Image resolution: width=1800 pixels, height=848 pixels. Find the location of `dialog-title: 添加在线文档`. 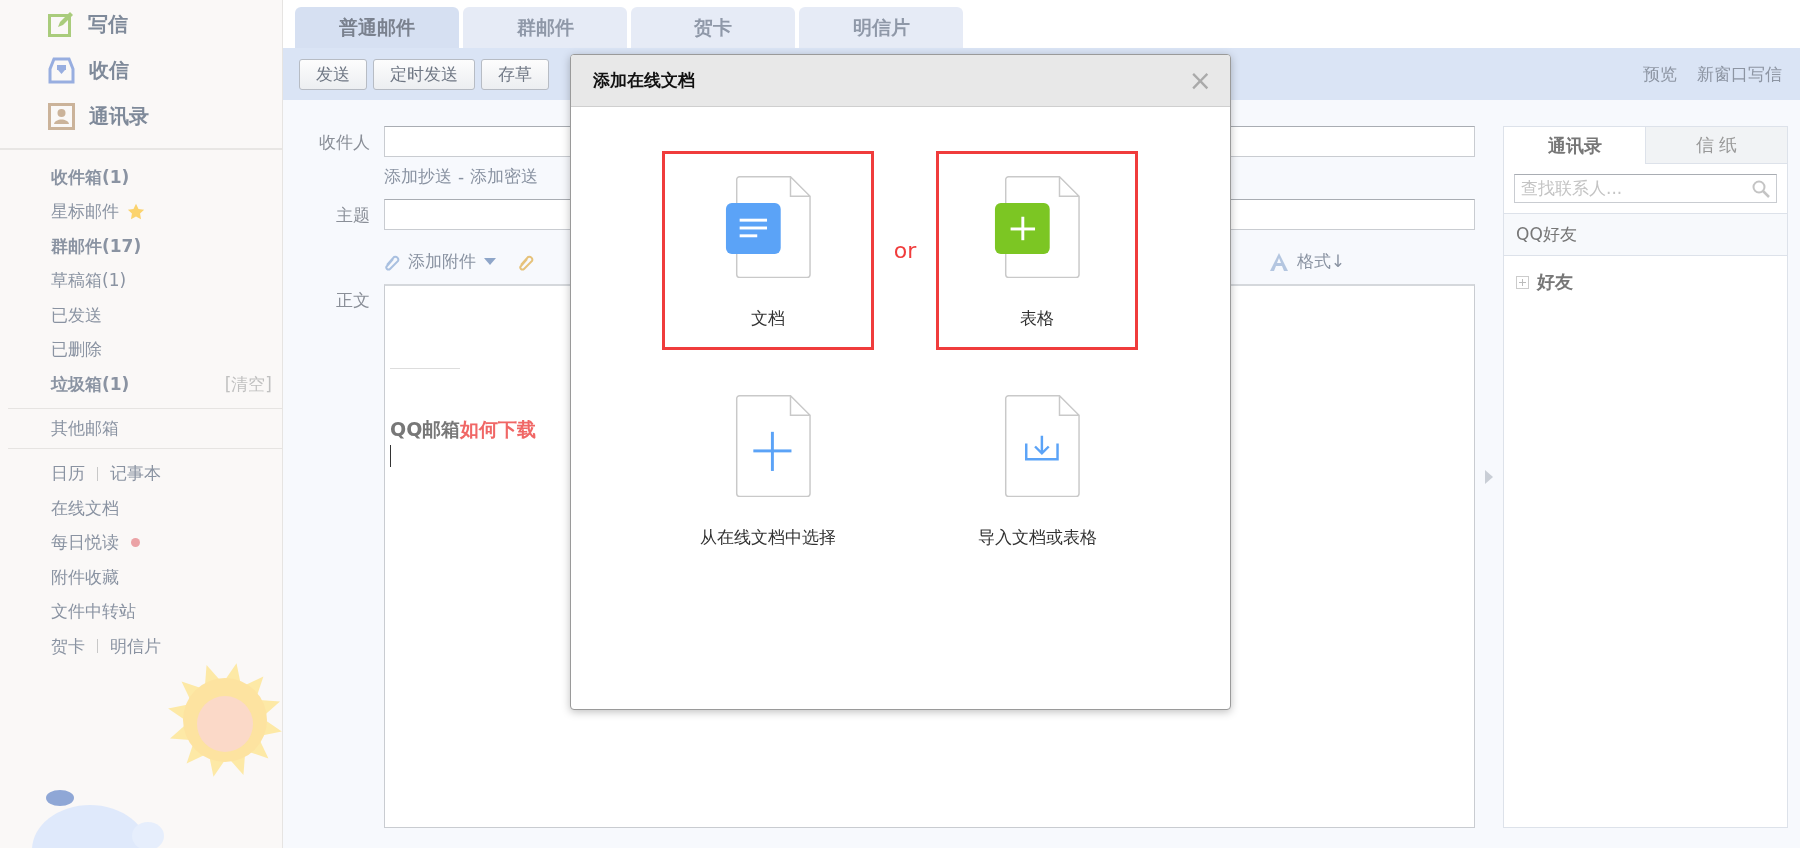

dialog-title: 添加在线文档 is located at coordinates (644, 80).